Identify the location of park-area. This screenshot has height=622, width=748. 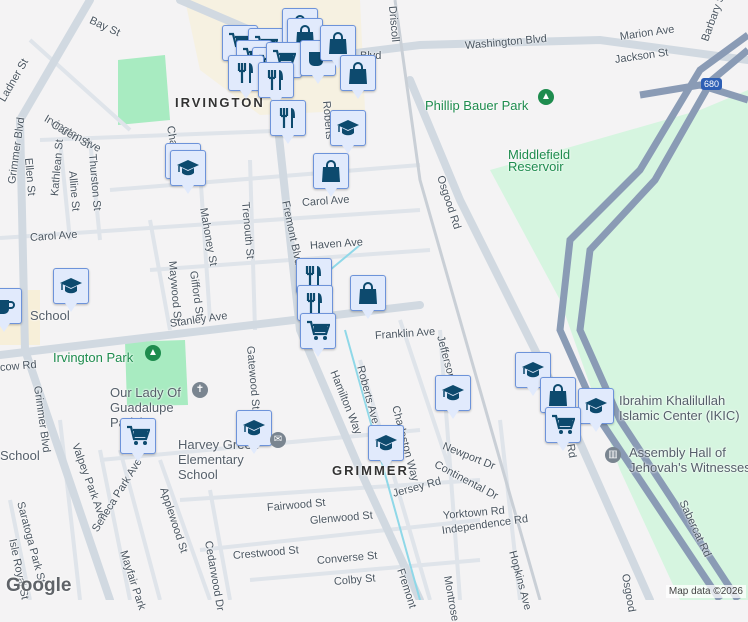
(144, 90).